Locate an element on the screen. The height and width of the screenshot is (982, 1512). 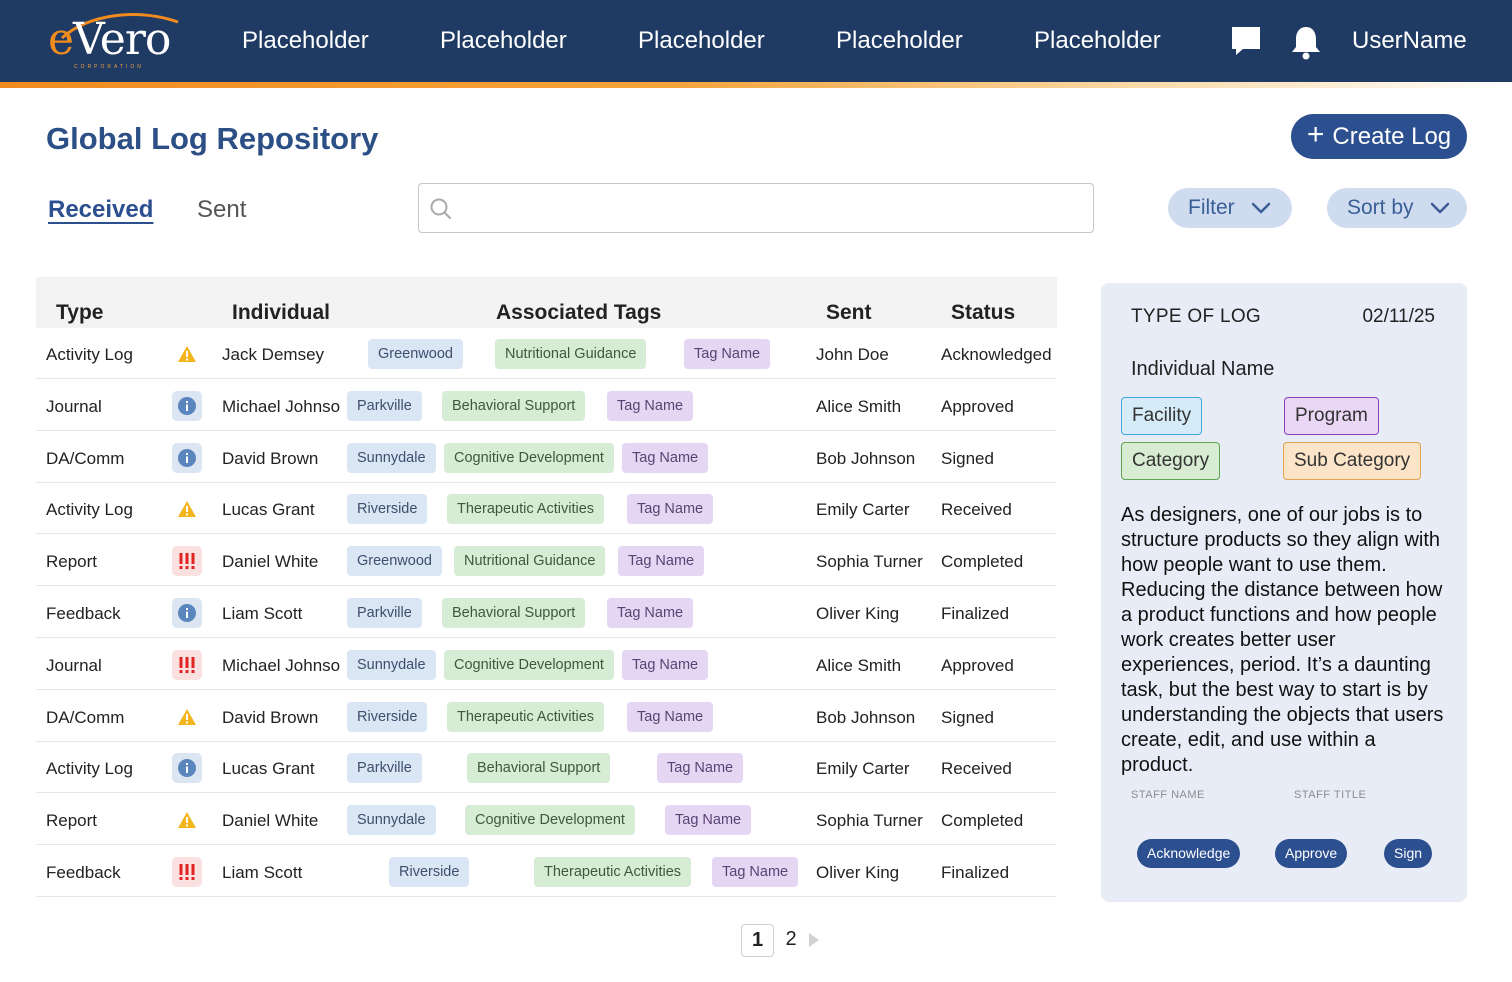
alert-icon is located at coordinates (187, 561).